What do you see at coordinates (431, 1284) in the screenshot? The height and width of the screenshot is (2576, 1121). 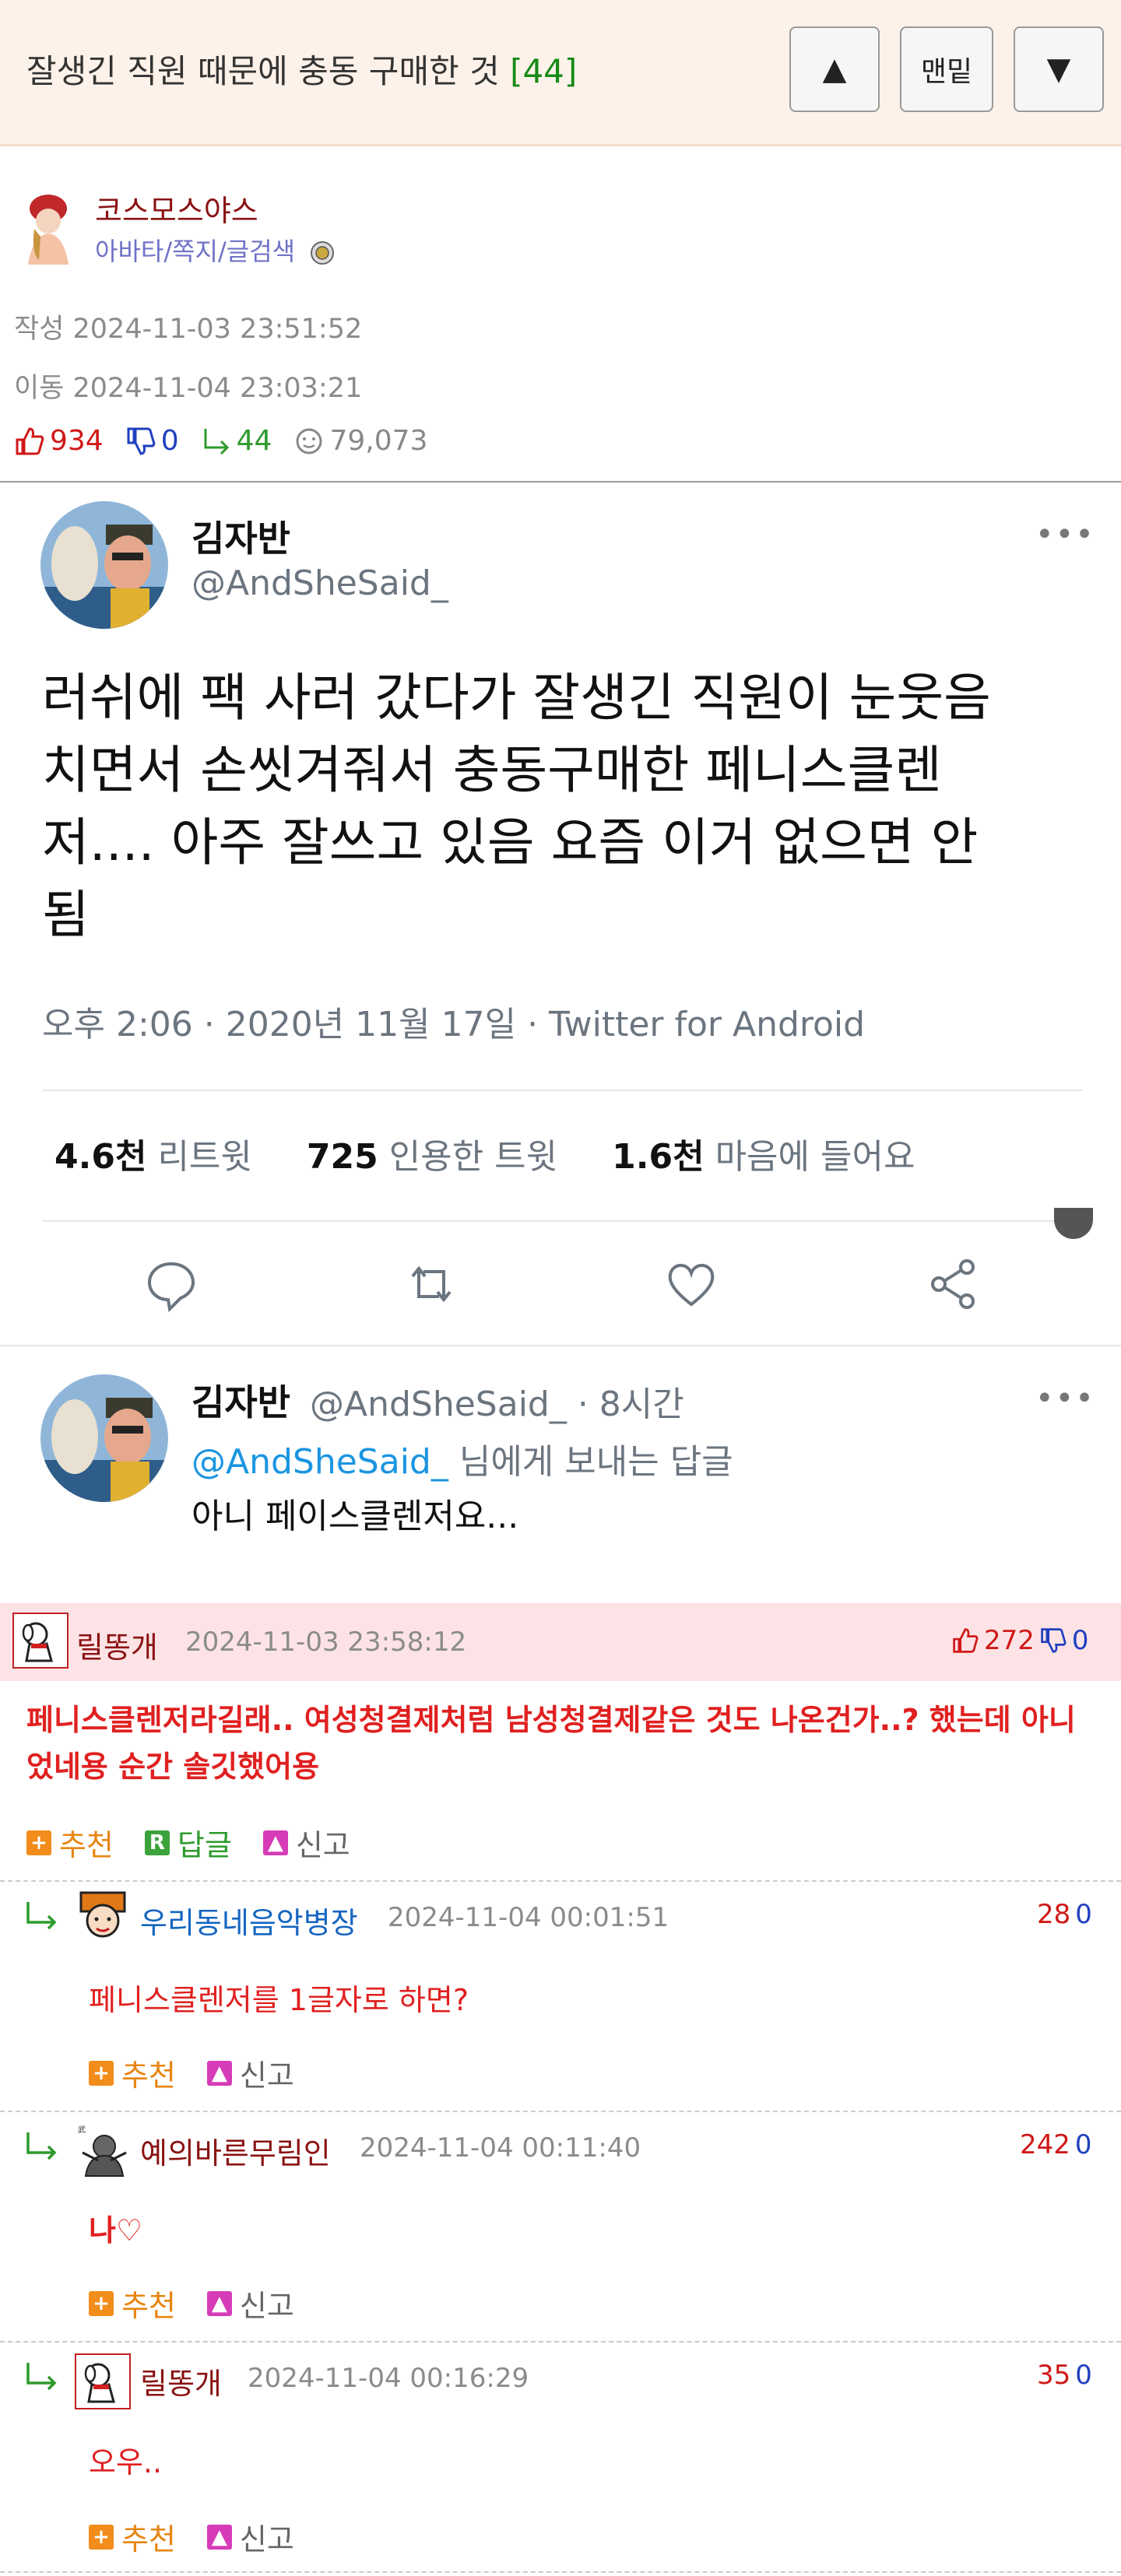 I see `retweet-icon` at bounding box center [431, 1284].